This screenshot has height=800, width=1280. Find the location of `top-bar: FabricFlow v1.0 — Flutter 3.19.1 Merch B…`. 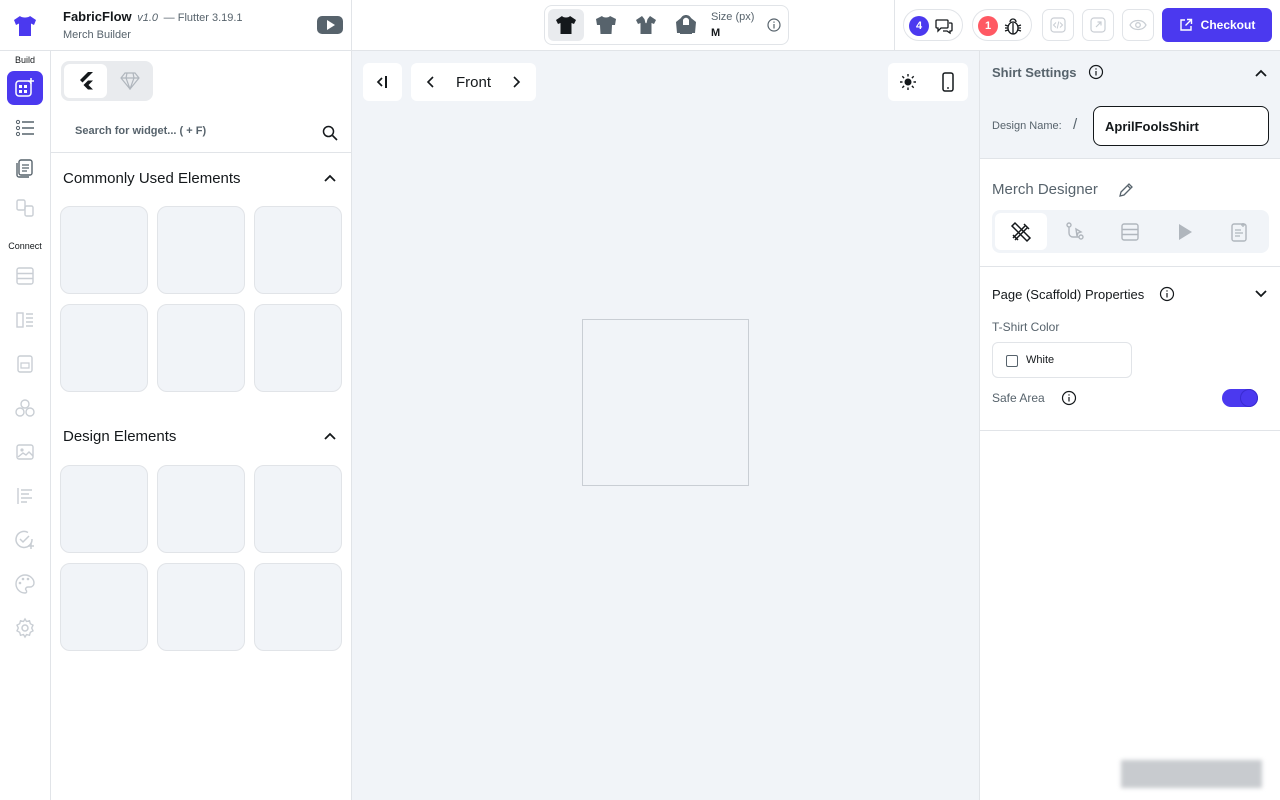

top-bar: FabricFlow v1.0 — Flutter 3.19.1 Merch B… is located at coordinates (640, 25).